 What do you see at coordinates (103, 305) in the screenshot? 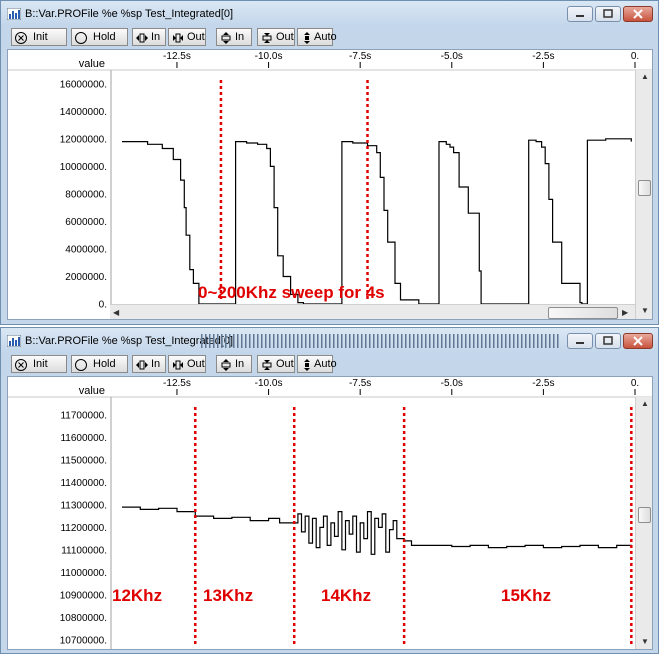
I see `y-tick-label: 0.` at bounding box center [103, 305].